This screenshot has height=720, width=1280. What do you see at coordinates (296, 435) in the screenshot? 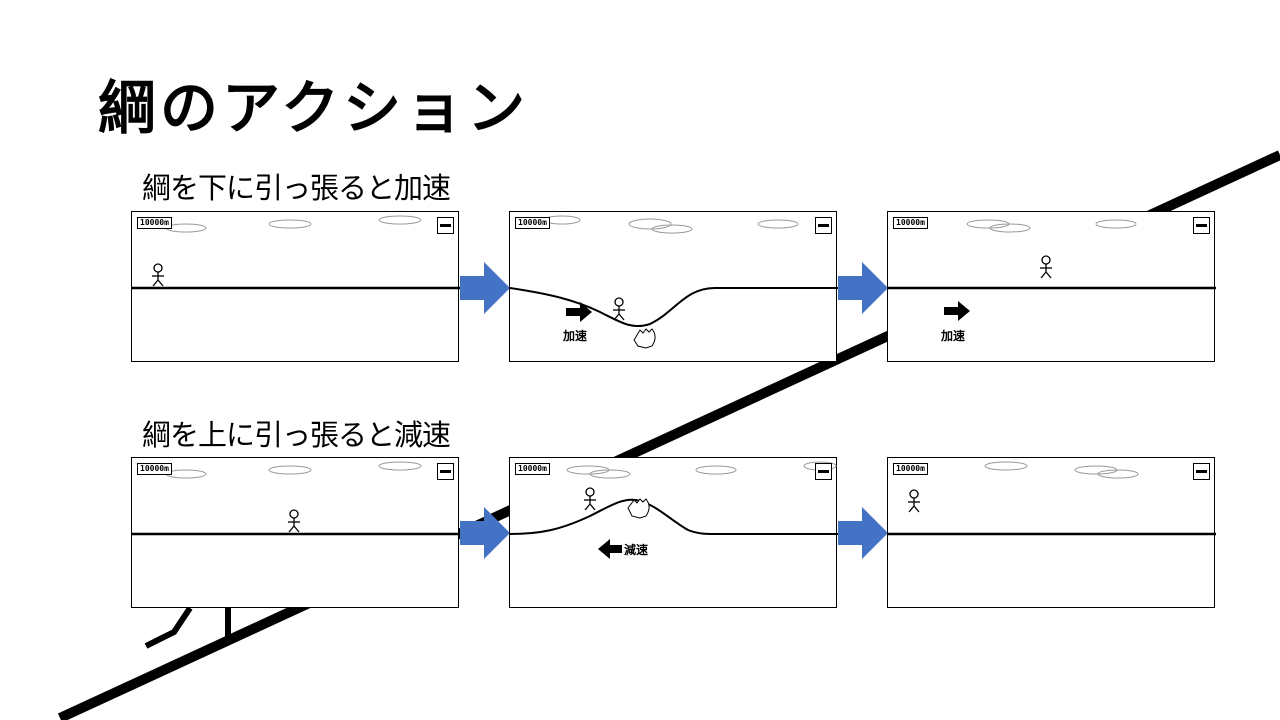
I see `row-heading-decelerate: 綱を上に引っ張ると減速` at bounding box center [296, 435].